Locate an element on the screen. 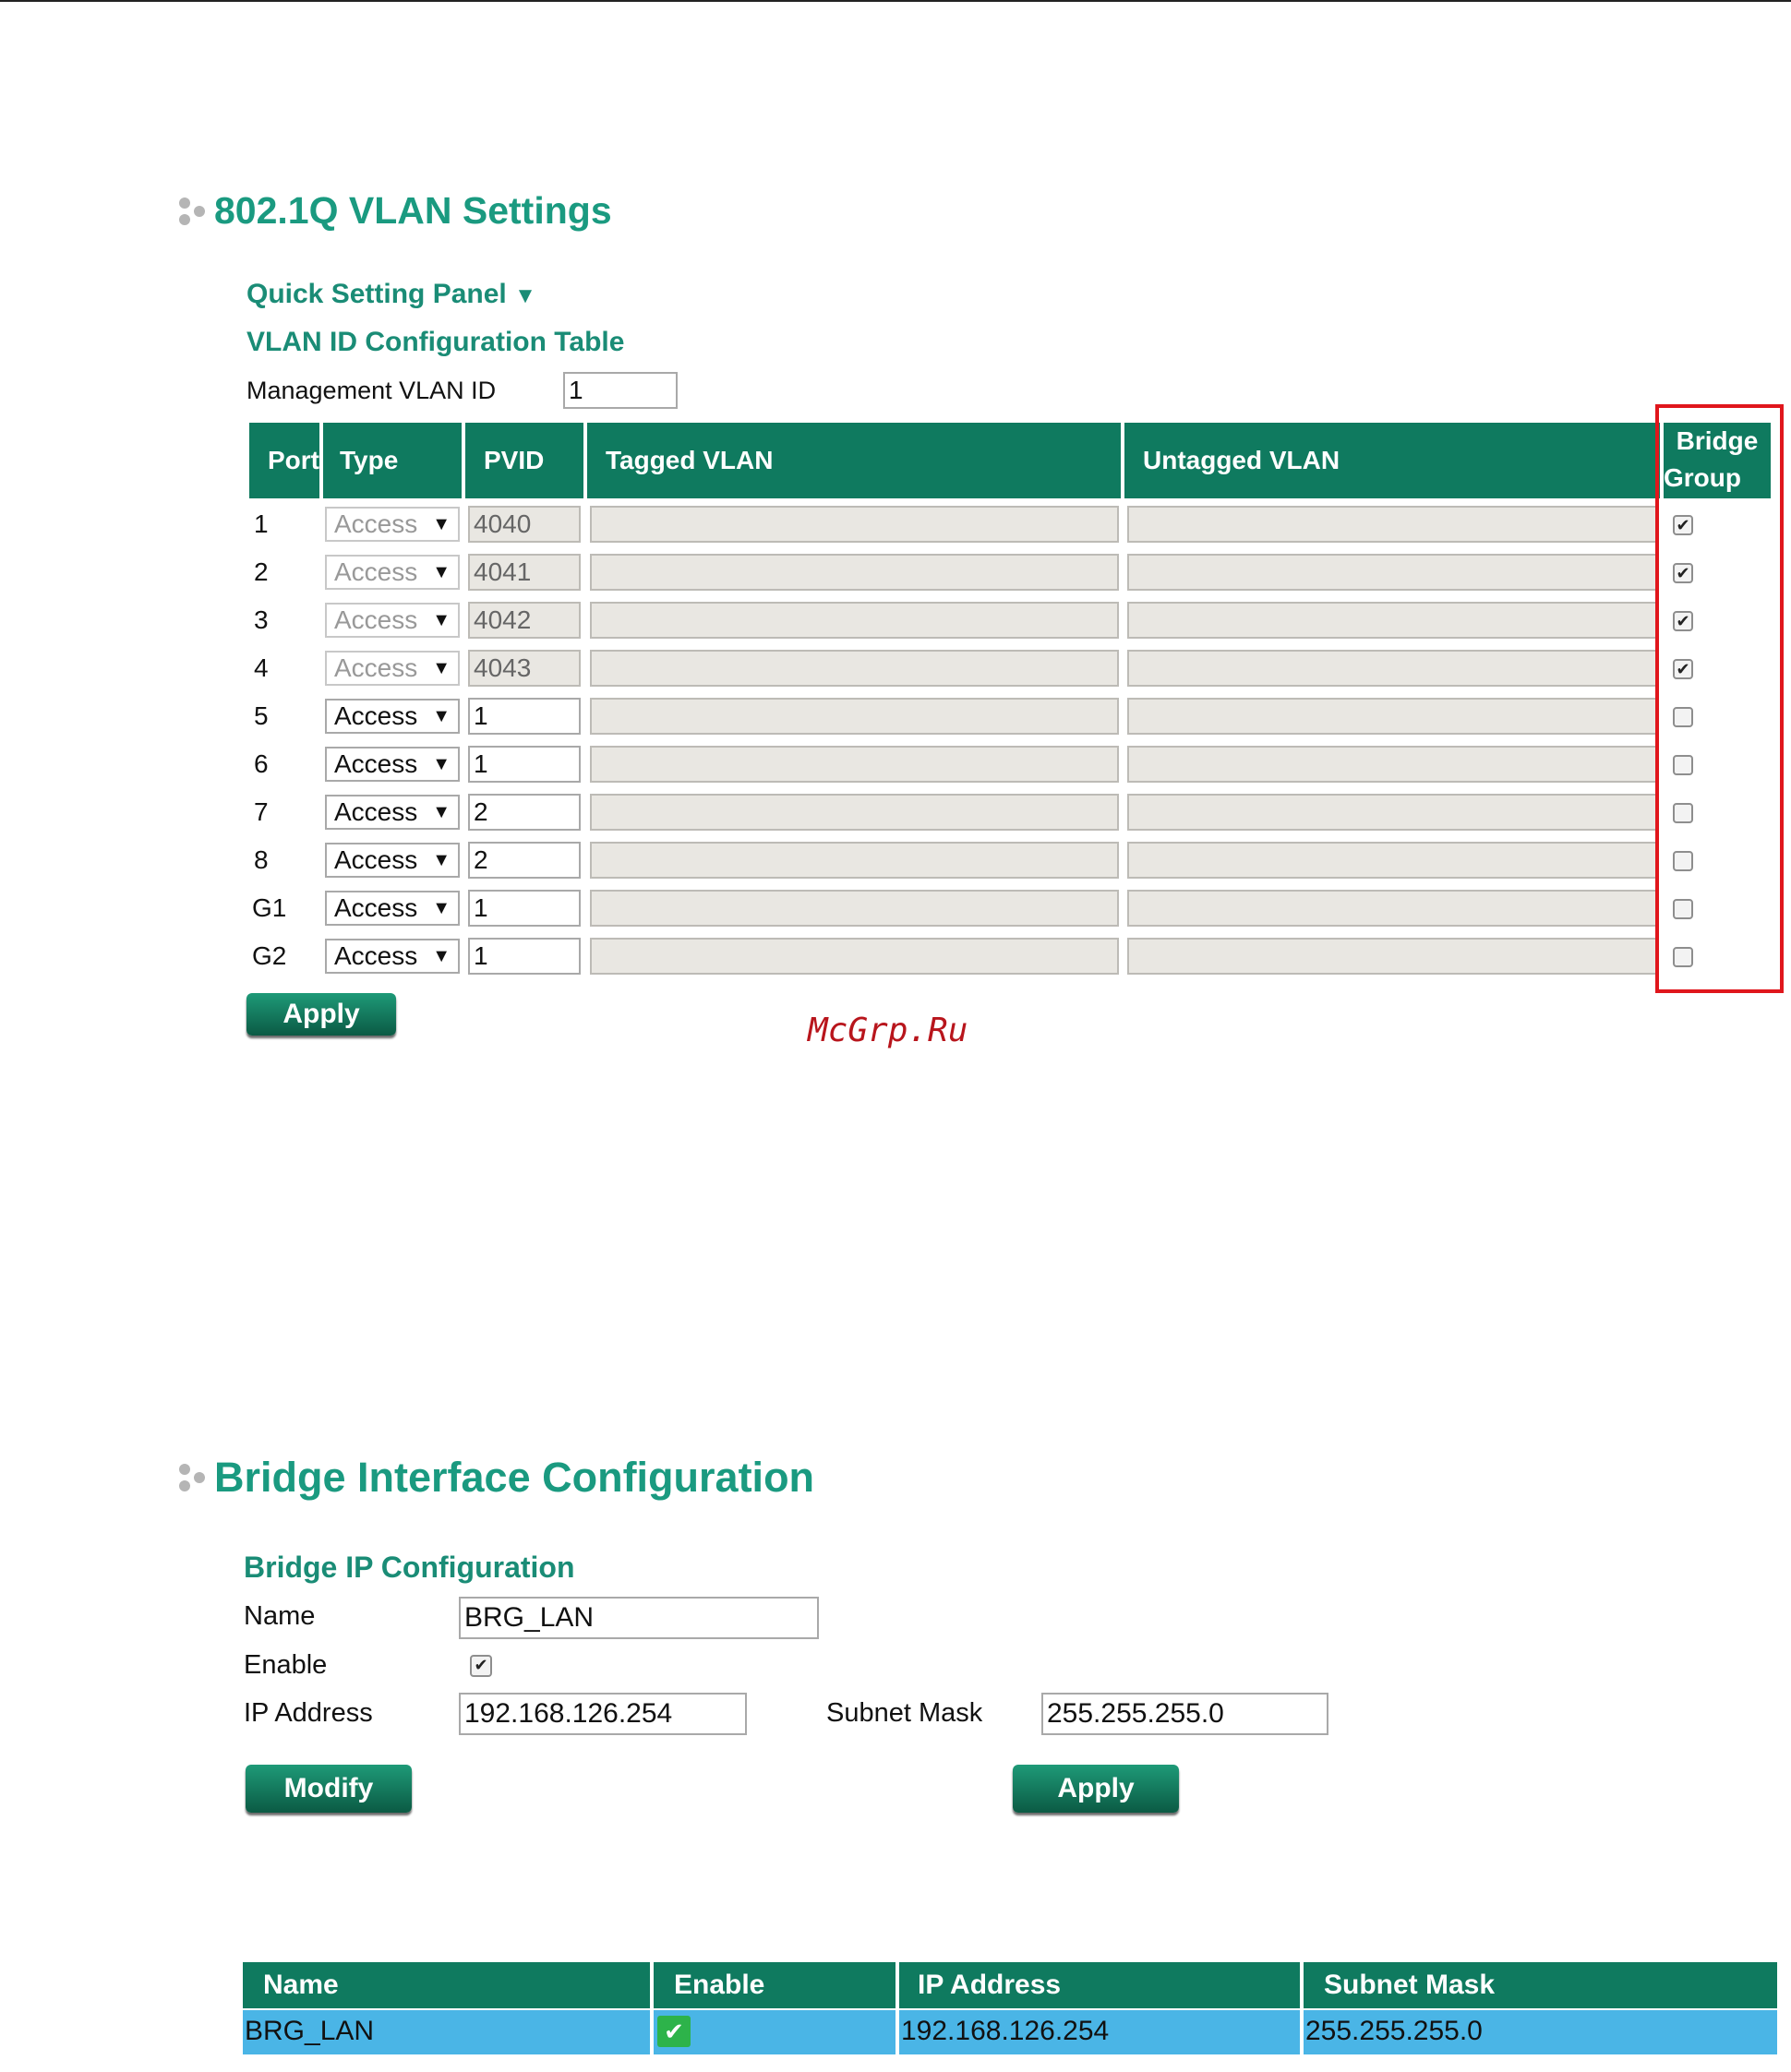  vlan-apply-button: Apply is located at coordinates (321, 1014).